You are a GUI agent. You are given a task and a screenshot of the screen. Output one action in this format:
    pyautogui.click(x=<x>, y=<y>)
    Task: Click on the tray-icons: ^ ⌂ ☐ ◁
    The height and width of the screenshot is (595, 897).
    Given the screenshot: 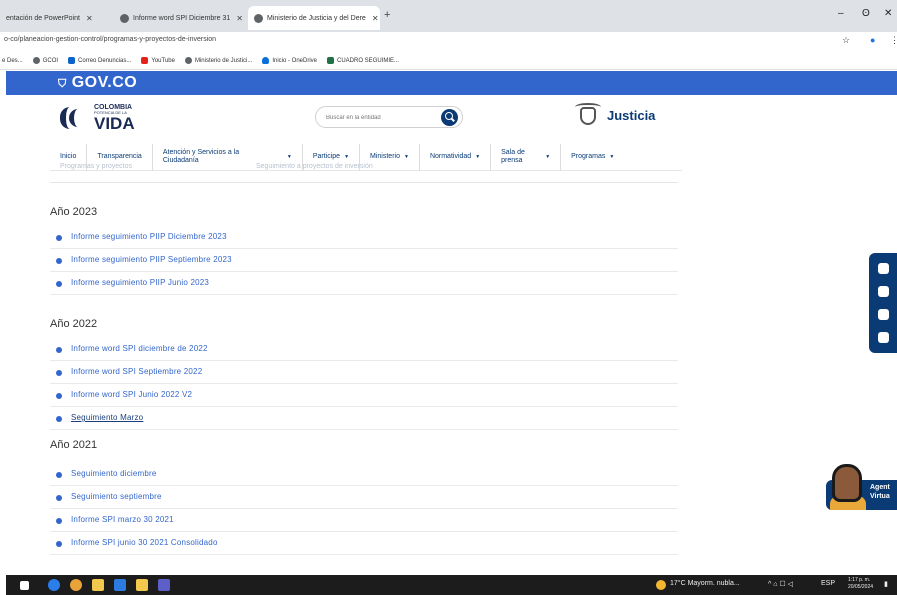 What is the action you would take?
    pyautogui.click(x=780, y=584)
    